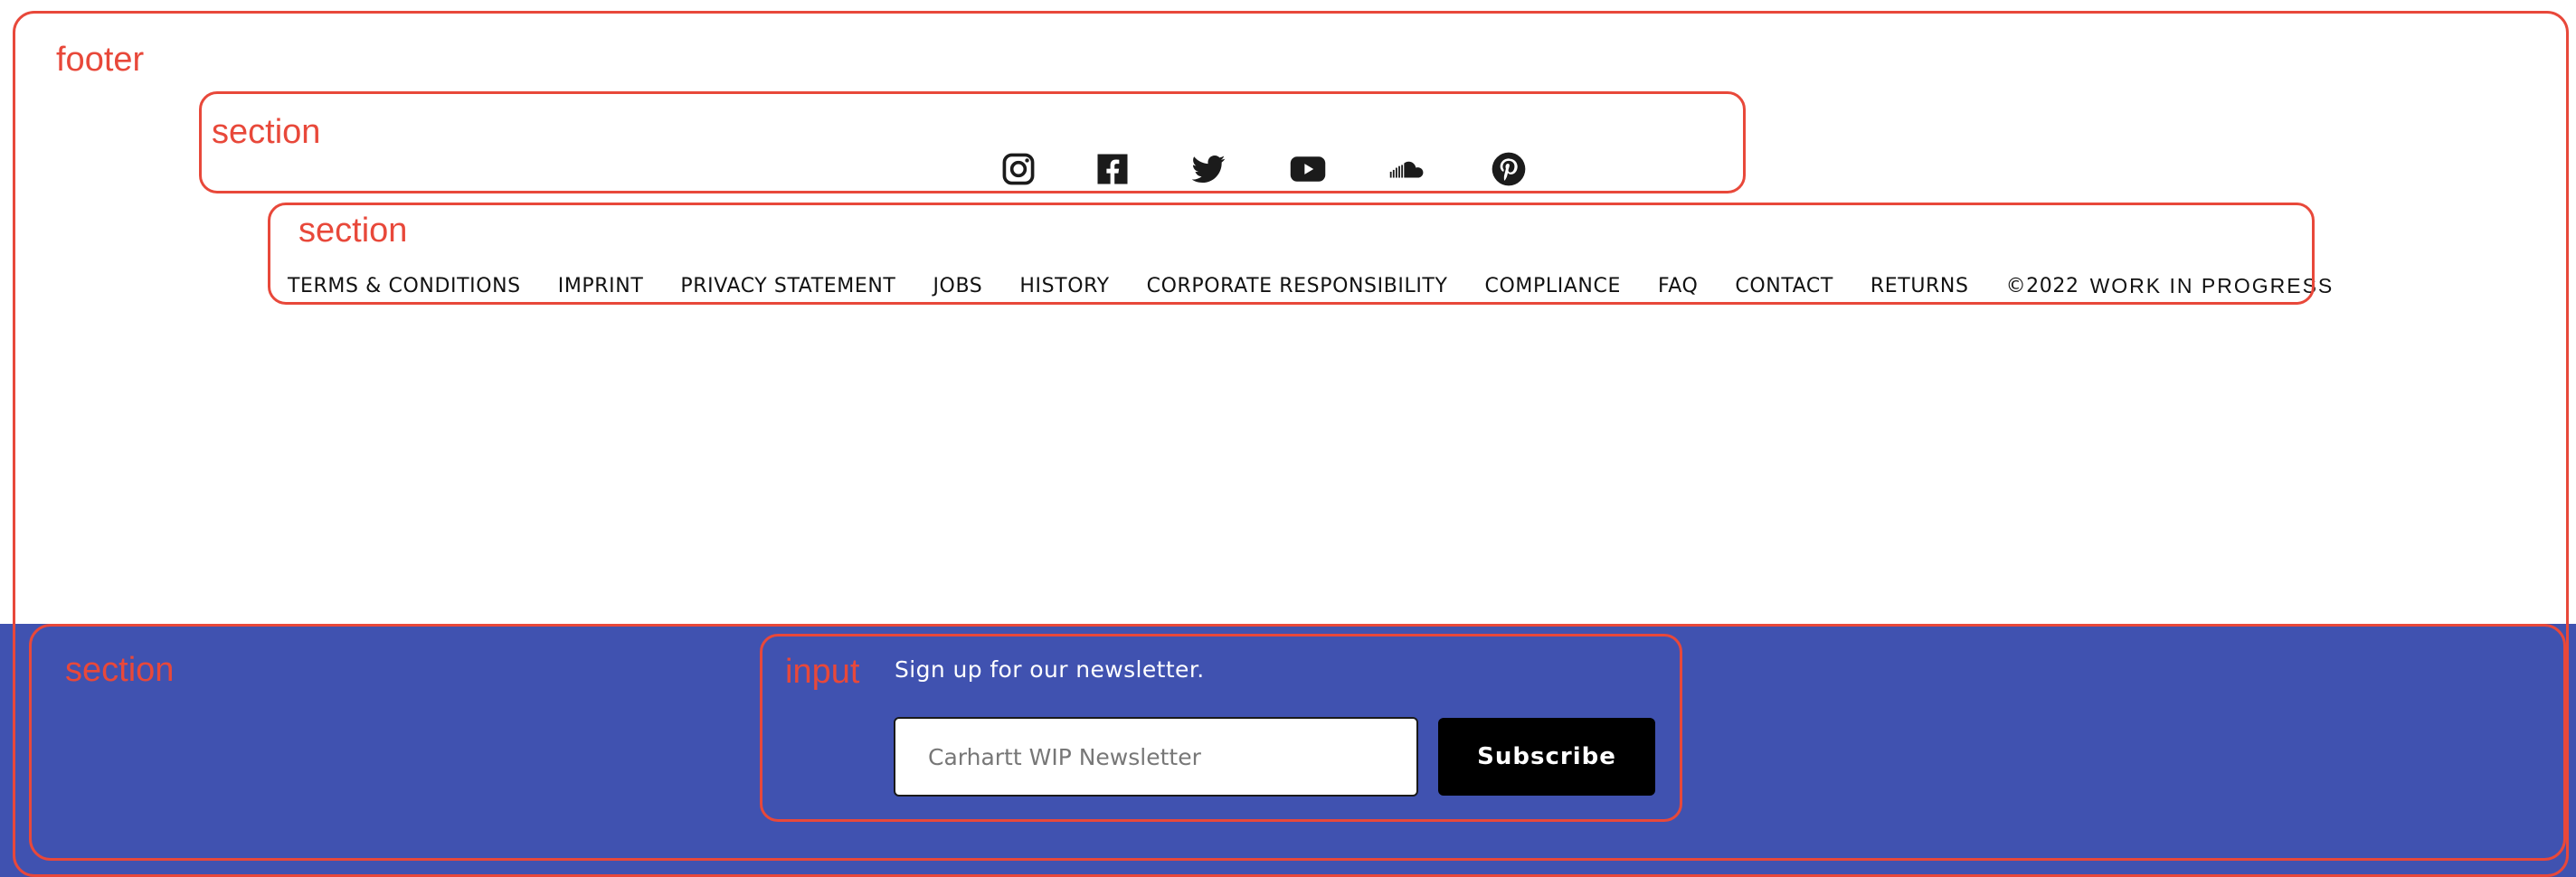 The image size is (2576, 877). What do you see at coordinates (267, 132) in the screenshot?
I see `social-section-annotation-label: section` at bounding box center [267, 132].